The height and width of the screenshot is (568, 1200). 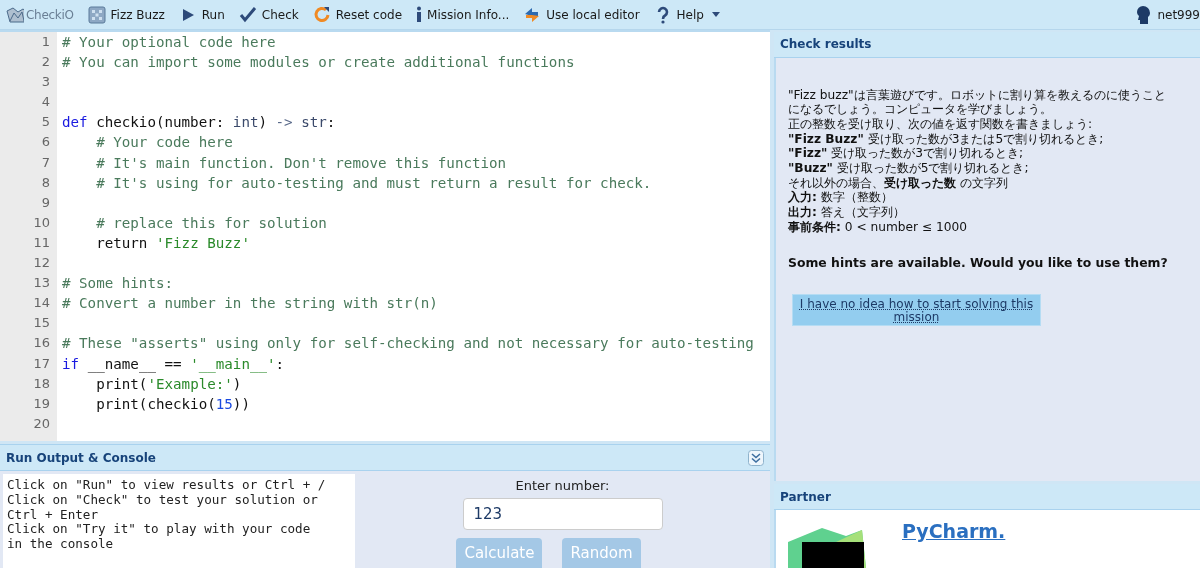 I want to click on user-silhouette-icon, so click(x=1143, y=14).